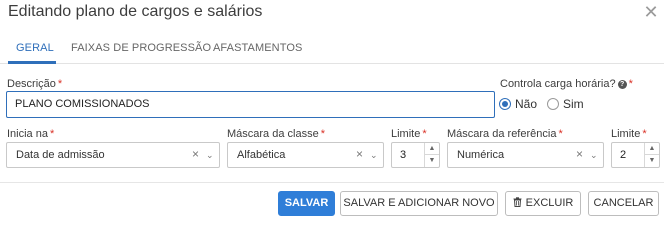 This screenshot has height=240, width=664. Describe the element at coordinates (546, 104) in the screenshot. I see `controla-carga-radio-group: Não Sim` at that location.